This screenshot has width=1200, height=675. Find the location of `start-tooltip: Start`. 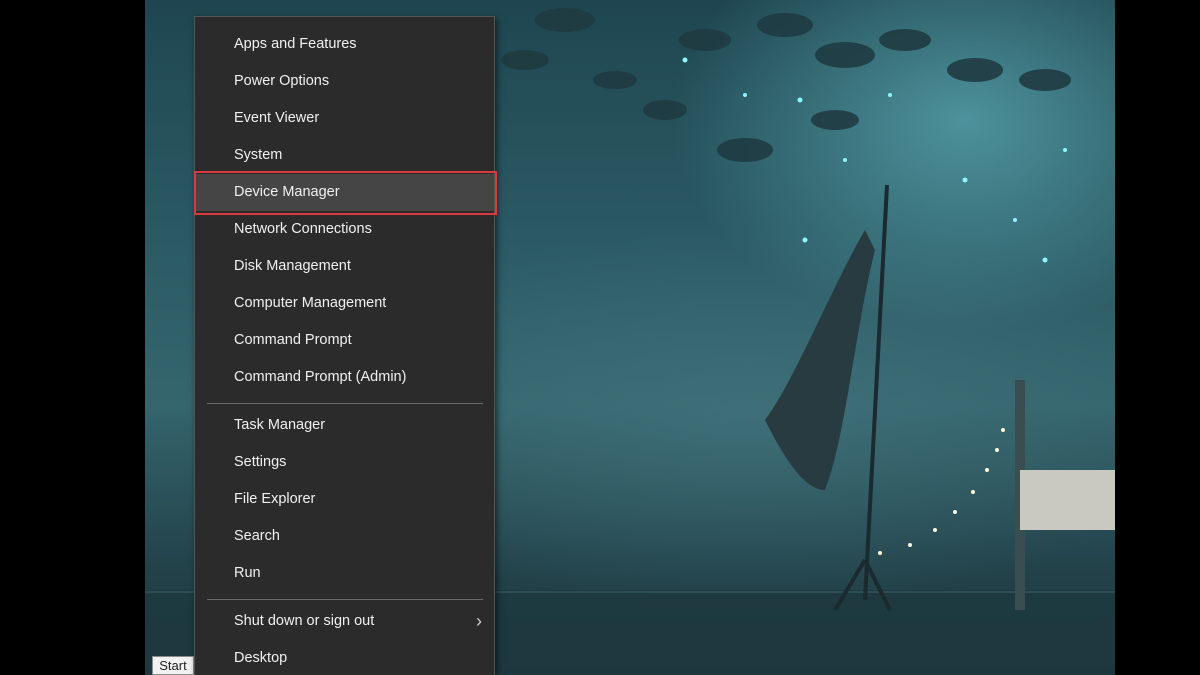

start-tooltip: Start is located at coordinates (173, 665).